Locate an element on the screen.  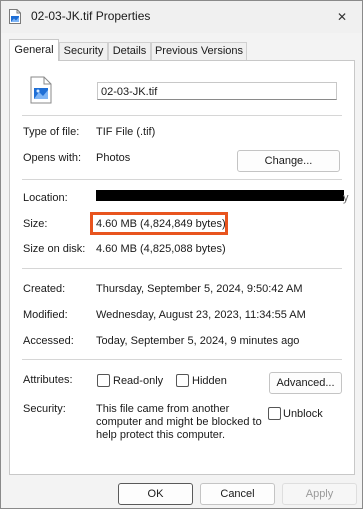
security-text-line-1: This file came from another is located at coordinates (163, 409).